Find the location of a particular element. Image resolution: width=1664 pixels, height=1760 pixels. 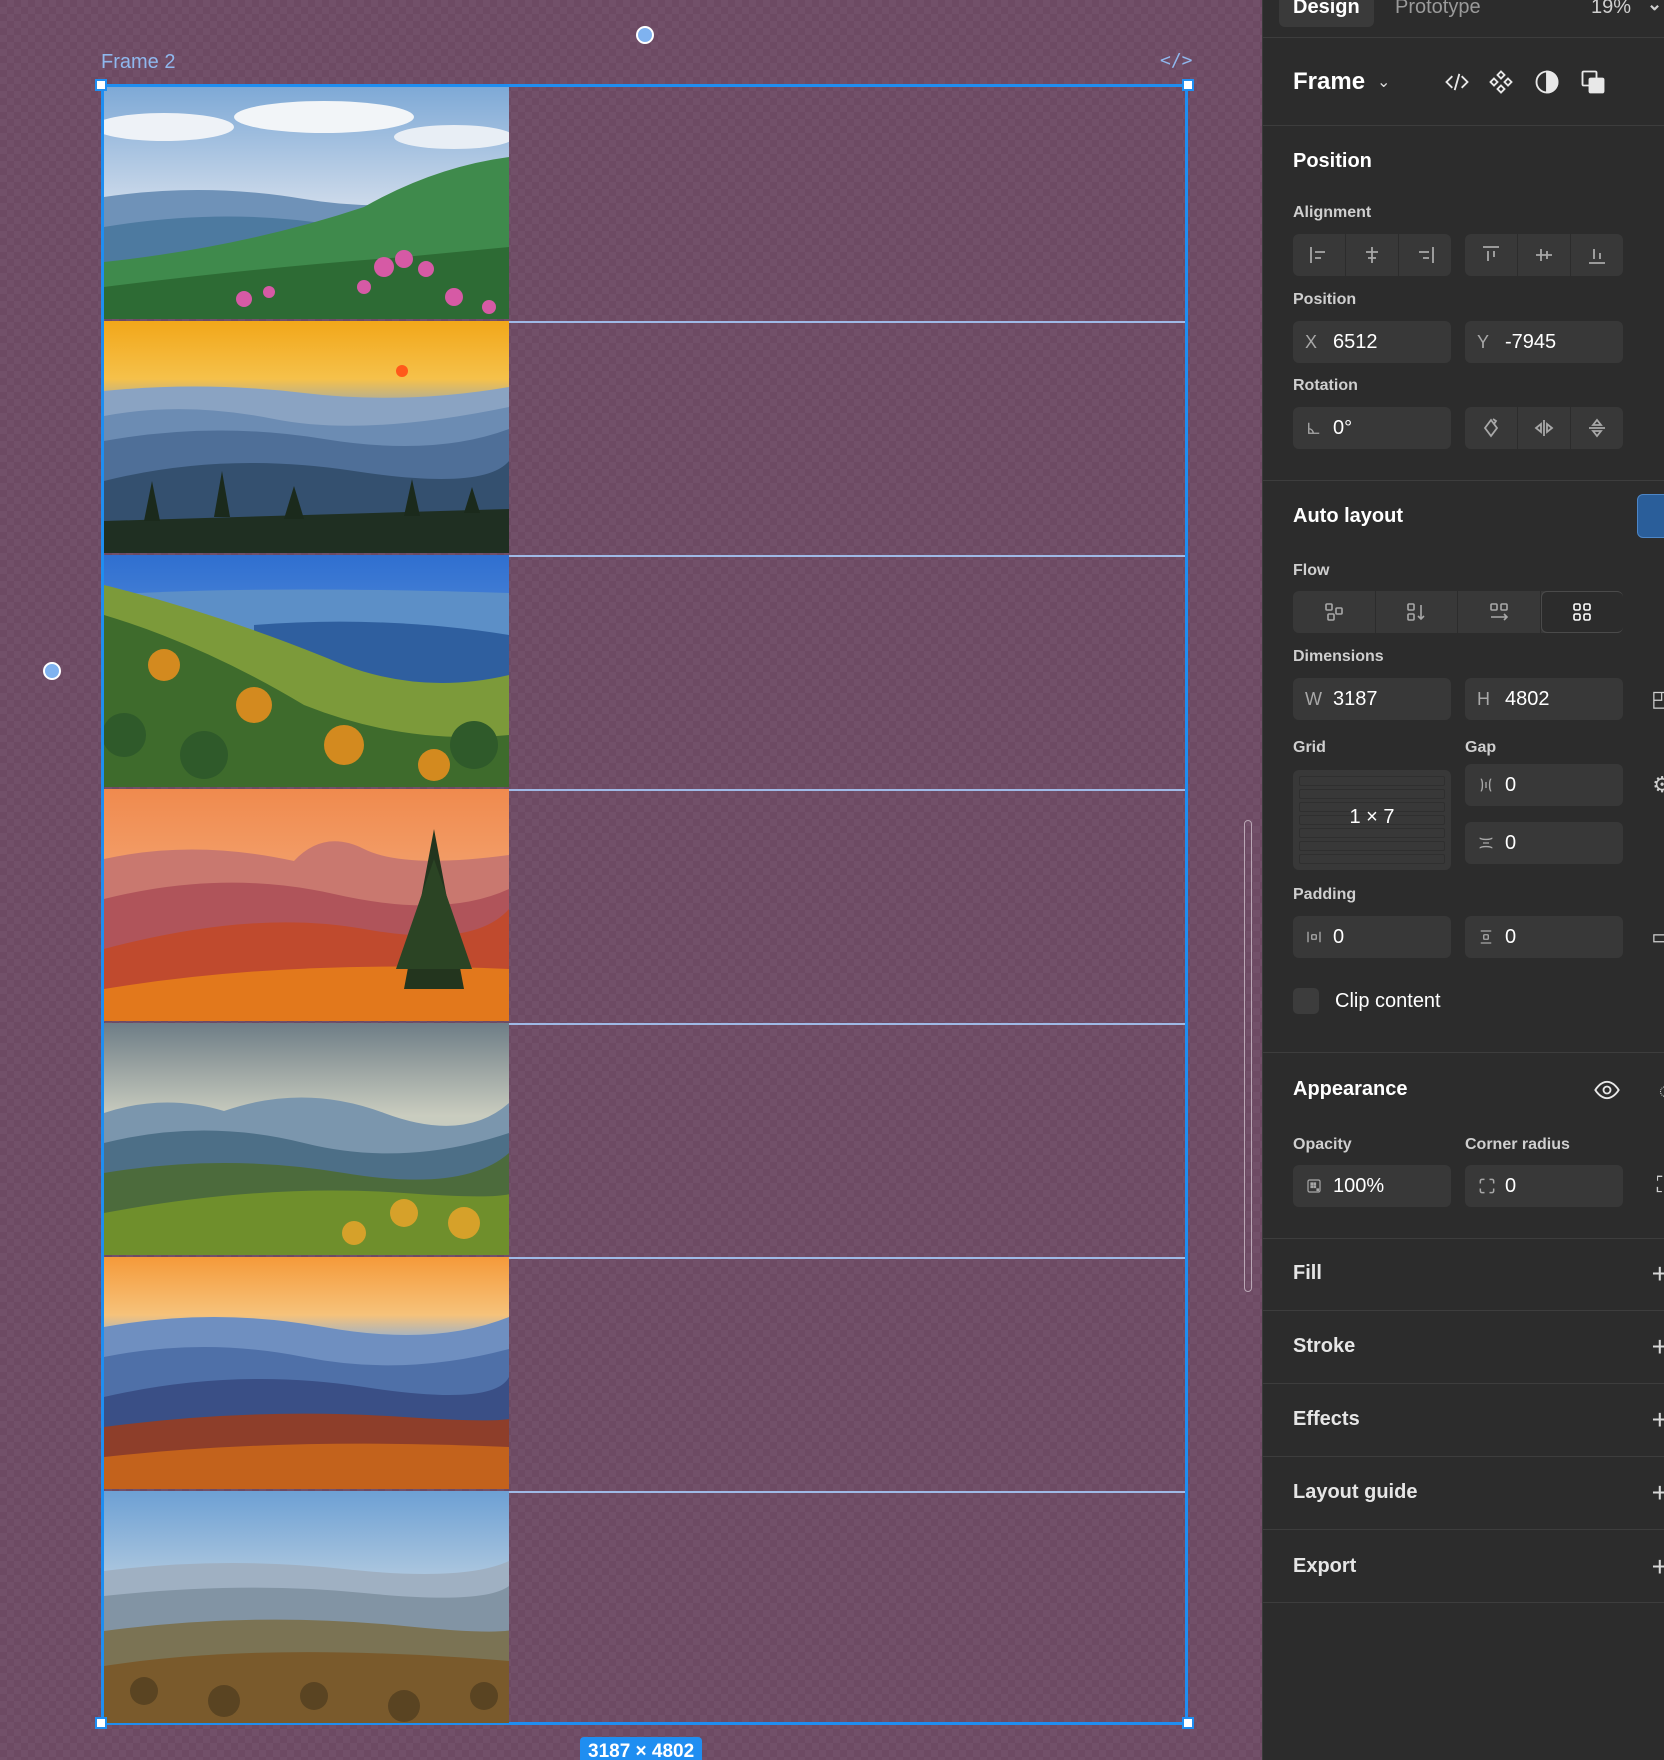

angle-icon is located at coordinates (1319, 428).